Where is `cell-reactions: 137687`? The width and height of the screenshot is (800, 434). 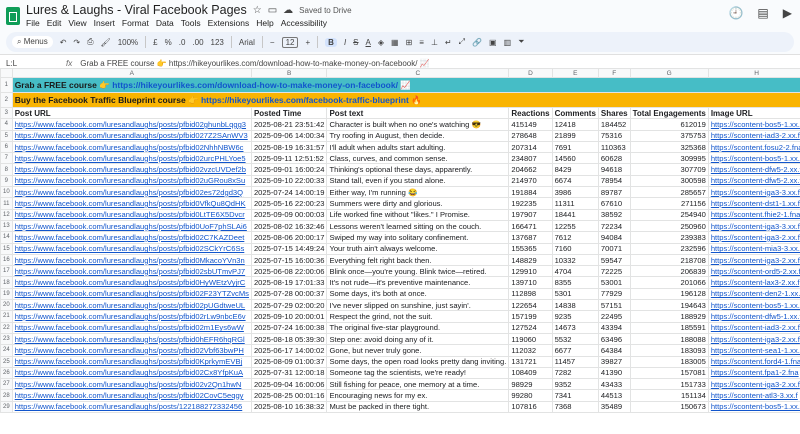
cell-reactions: 137687 is located at coordinates (530, 237).